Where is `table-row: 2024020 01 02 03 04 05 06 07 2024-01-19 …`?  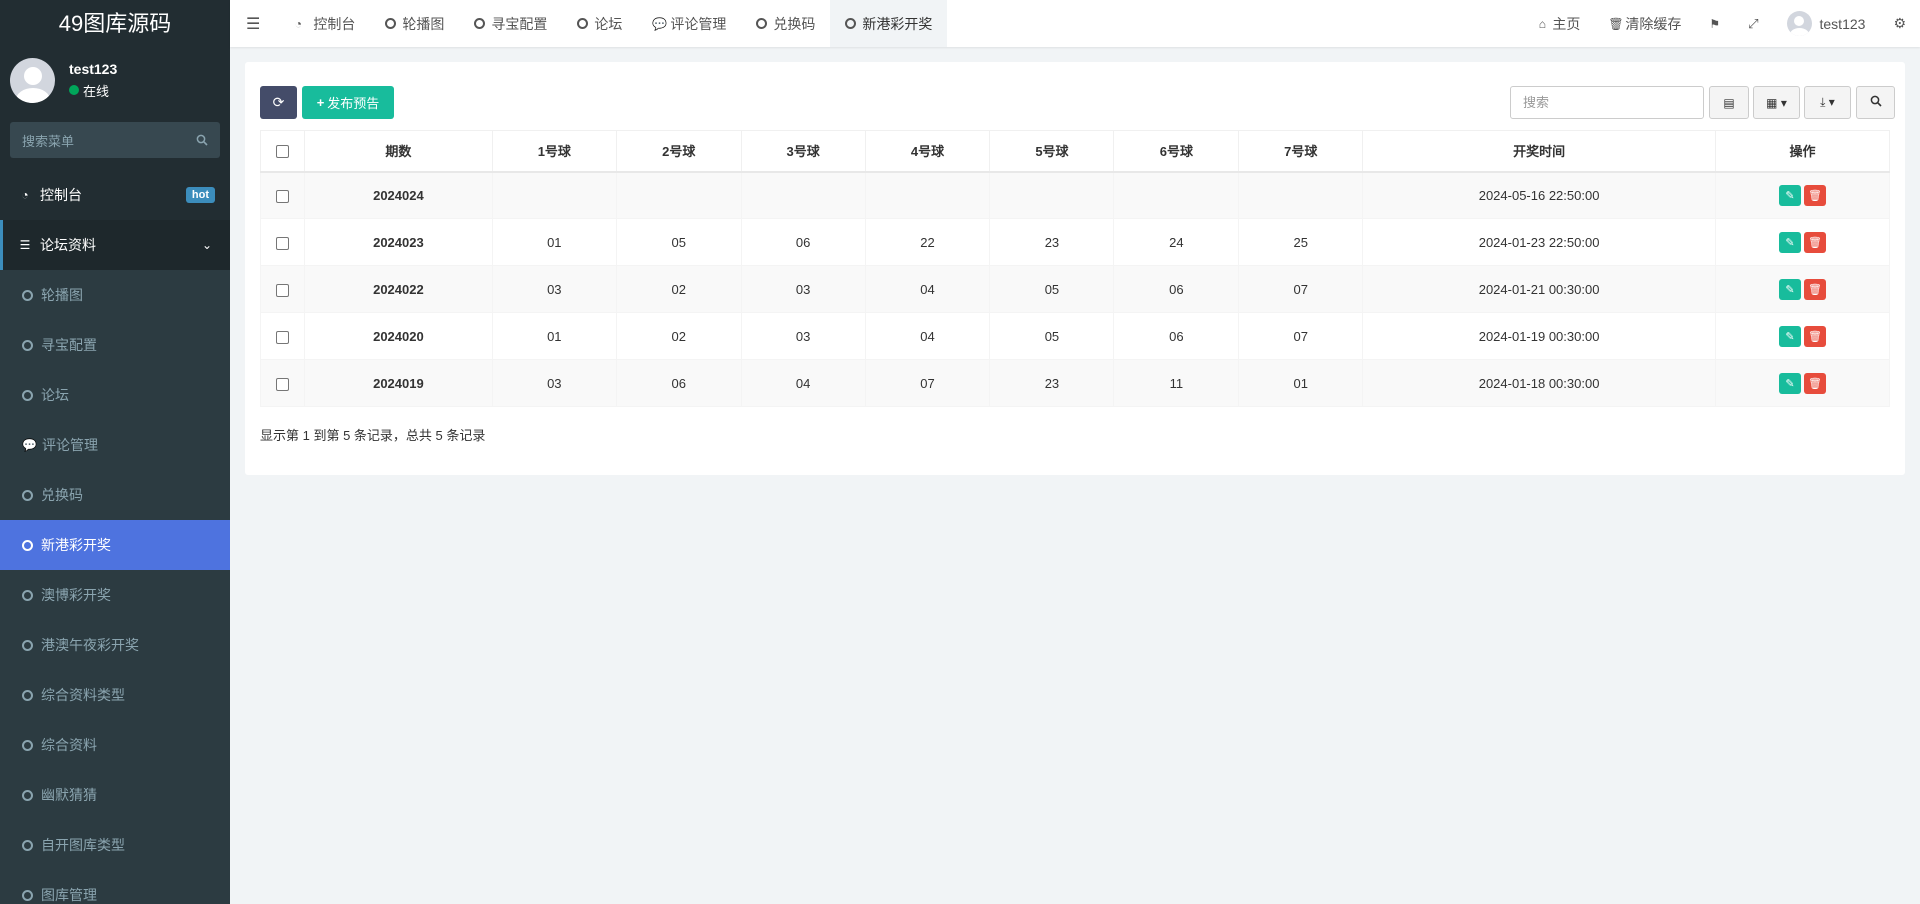
table-row: 2024020 01 02 03 04 05 06 07 2024-01-19 … is located at coordinates (1075, 336).